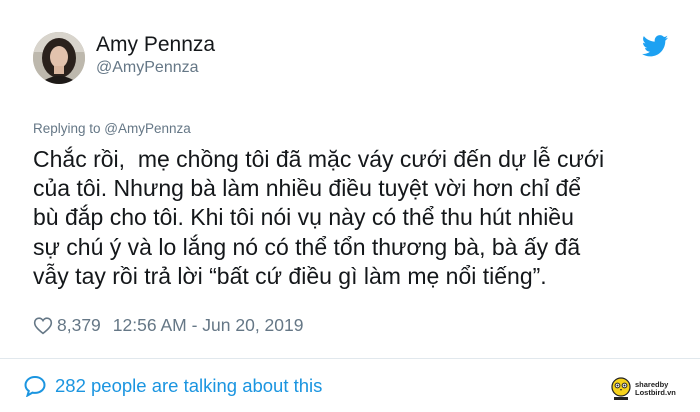 The image size is (700, 412). I want to click on tweet-meta: 8,379 12:56 AM - Jun 20, 2019, so click(168, 325).